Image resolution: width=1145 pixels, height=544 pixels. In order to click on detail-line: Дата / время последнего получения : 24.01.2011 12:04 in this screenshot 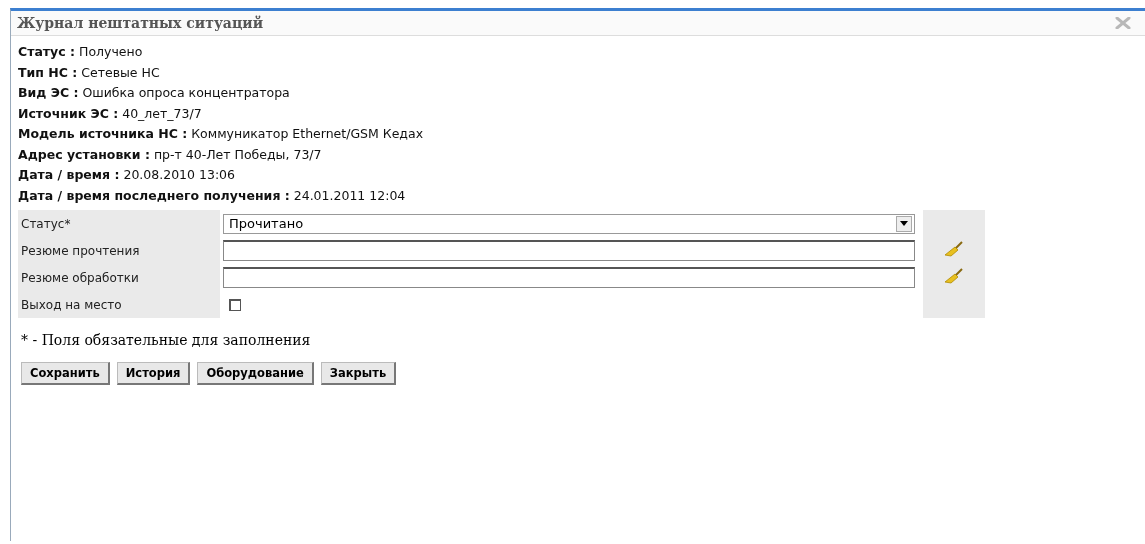, I will do `click(212, 195)`.